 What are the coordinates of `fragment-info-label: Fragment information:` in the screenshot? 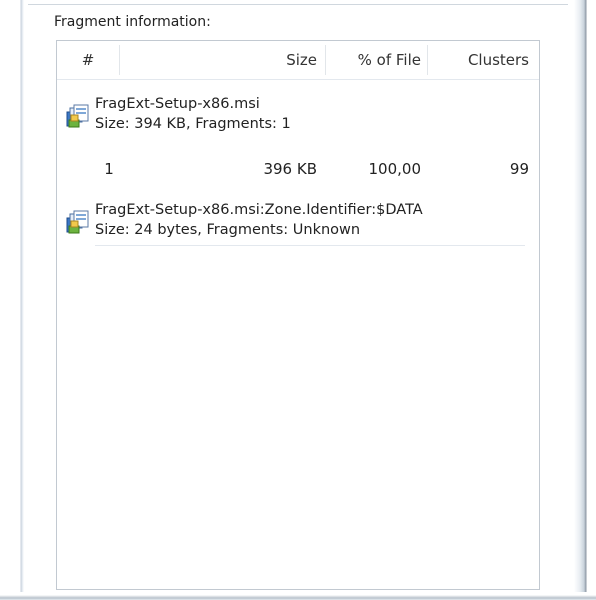 It's located at (132, 22).